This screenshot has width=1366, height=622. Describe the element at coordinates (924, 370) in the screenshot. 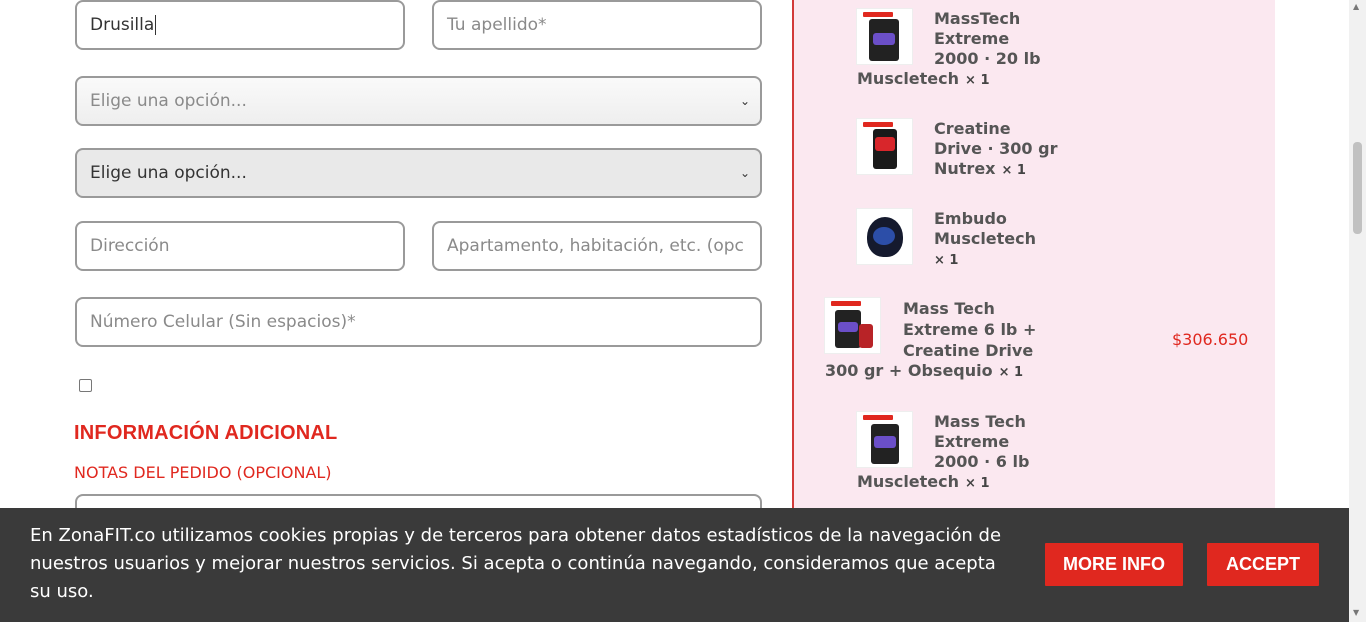

I see `order-item-name: 300 gr + Obsequio × 1` at that location.